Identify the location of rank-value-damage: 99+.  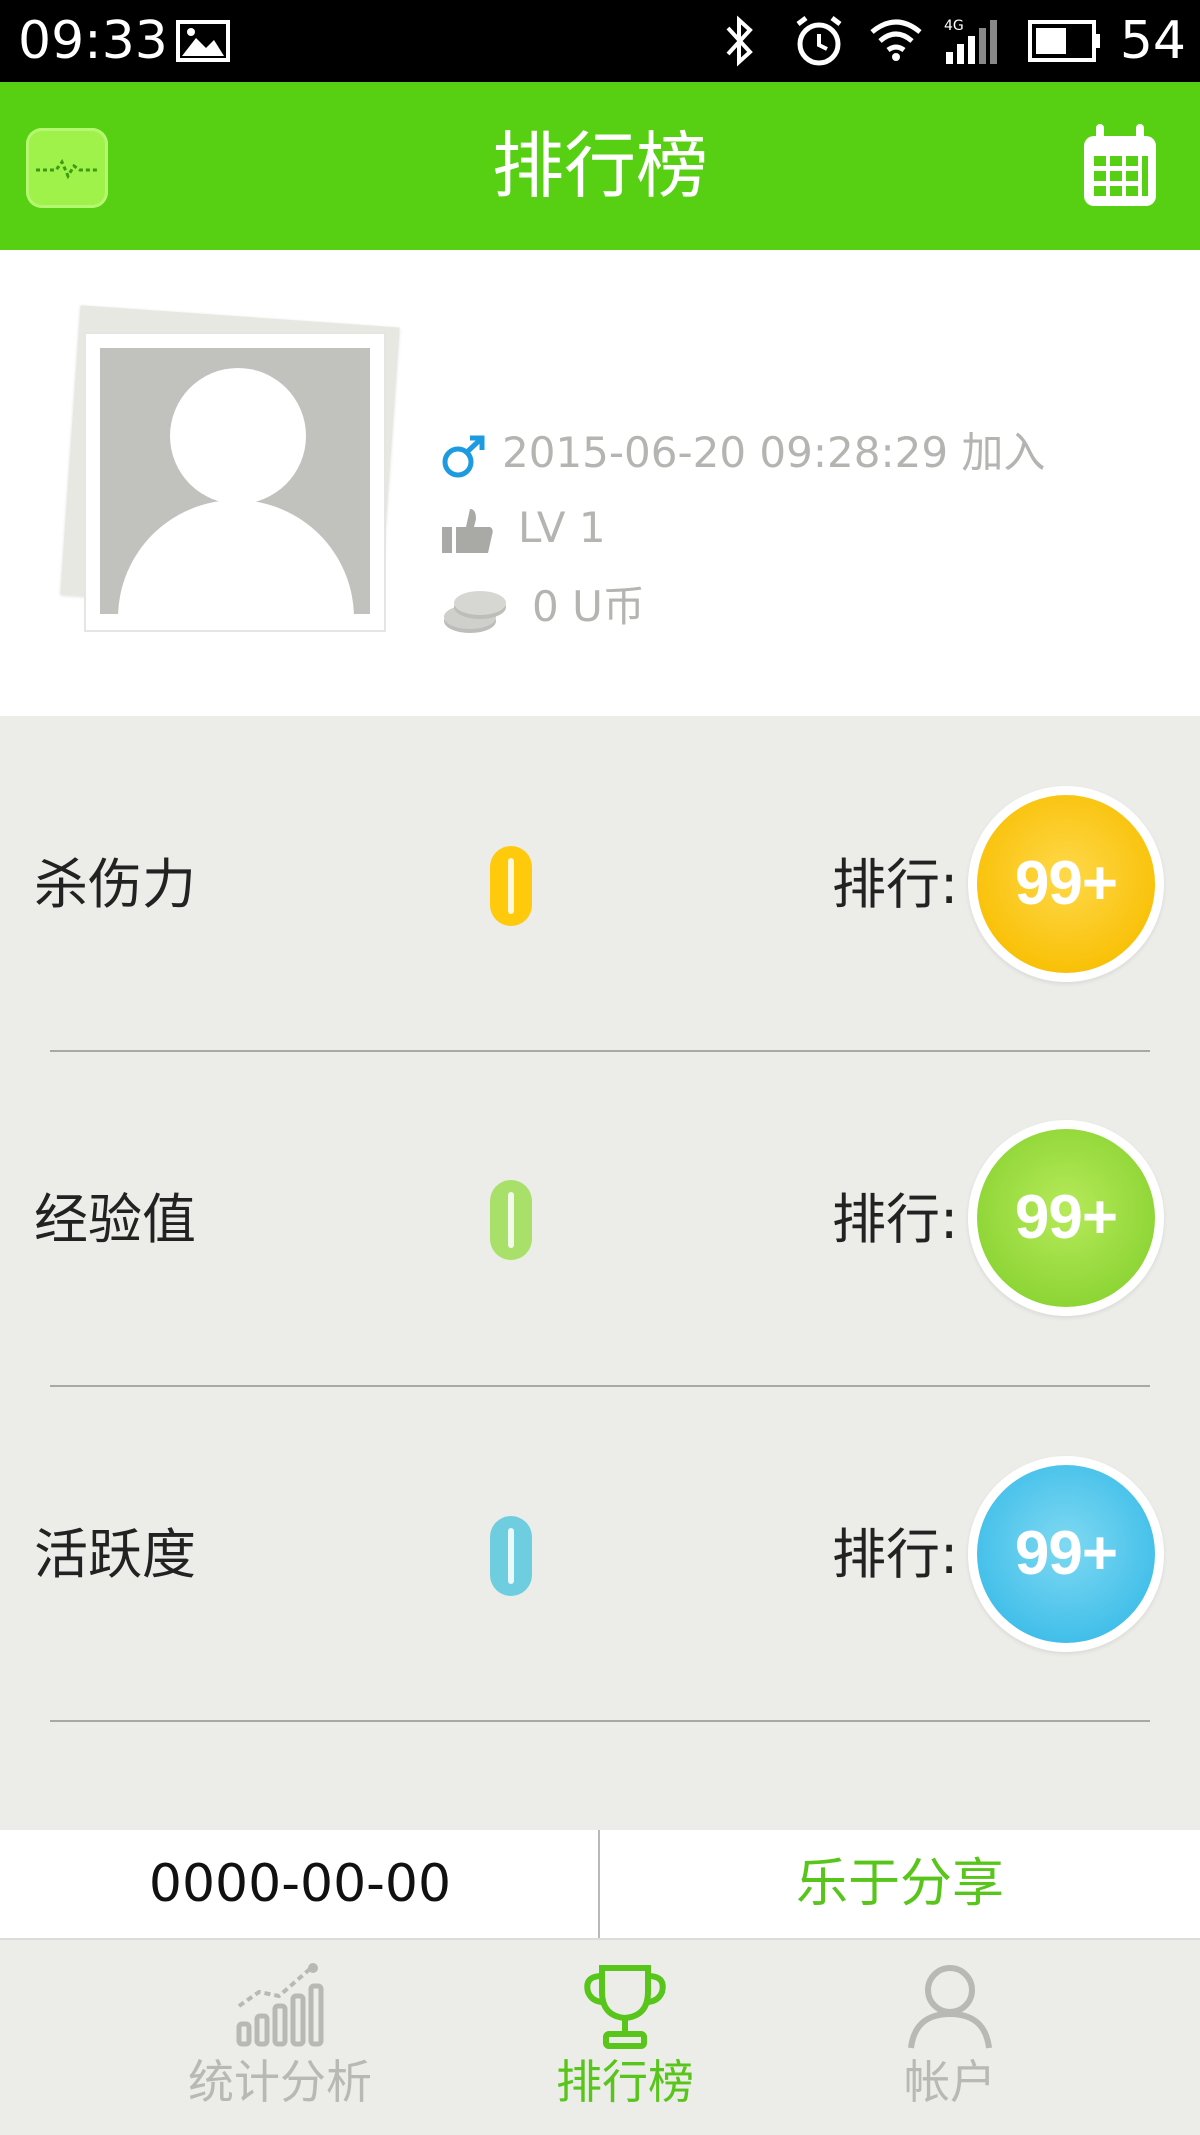
(1066, 884).